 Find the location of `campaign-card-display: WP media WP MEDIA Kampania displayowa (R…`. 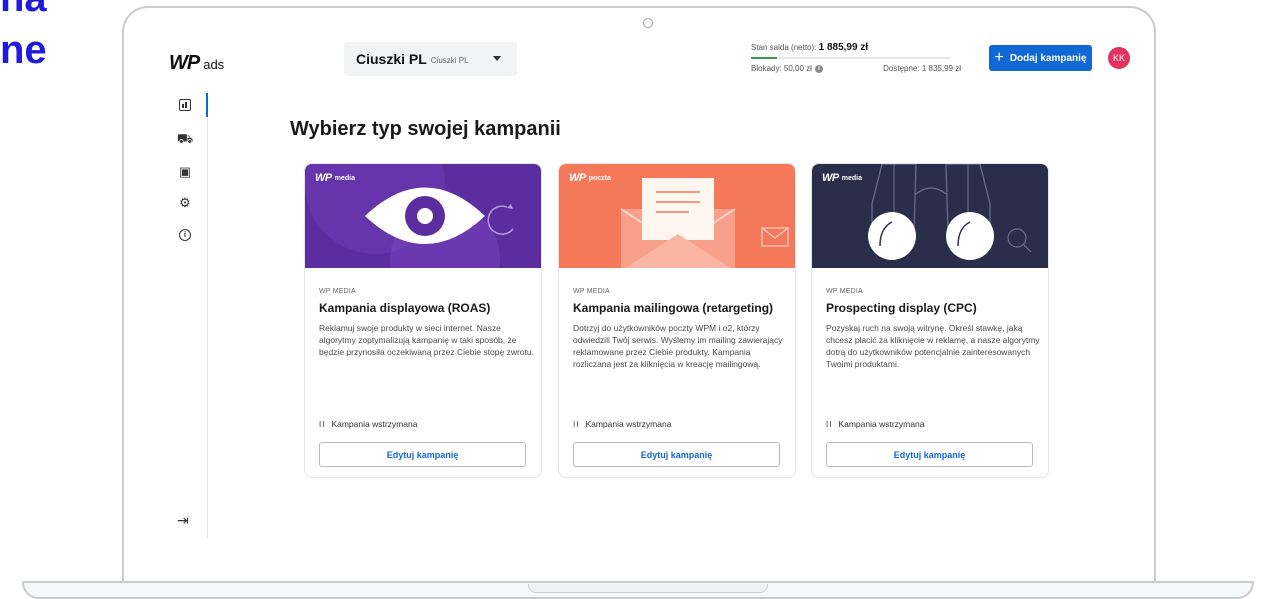

campaign-card-display: WP media WP MEDIA Kampania displayowa (R… is located at coordinates (423, 320).